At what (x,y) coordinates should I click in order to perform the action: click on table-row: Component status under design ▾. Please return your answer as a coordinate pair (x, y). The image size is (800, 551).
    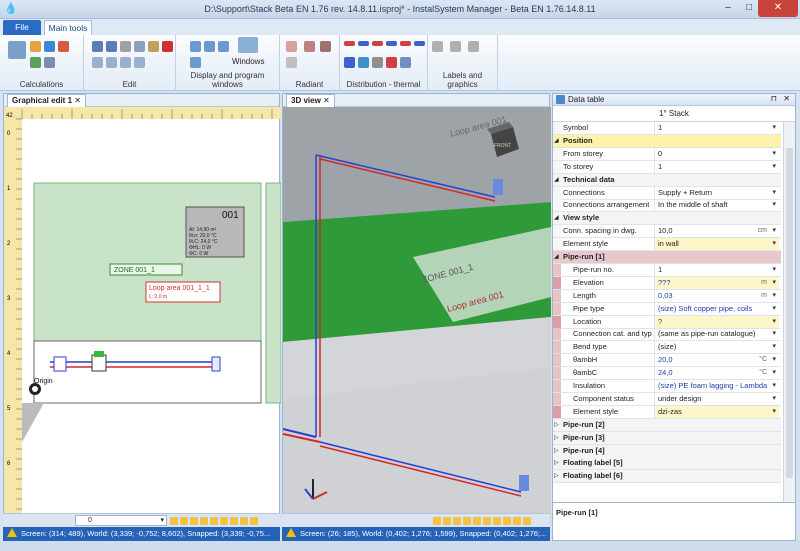
    Looking at the image, I should click on (667, 399).